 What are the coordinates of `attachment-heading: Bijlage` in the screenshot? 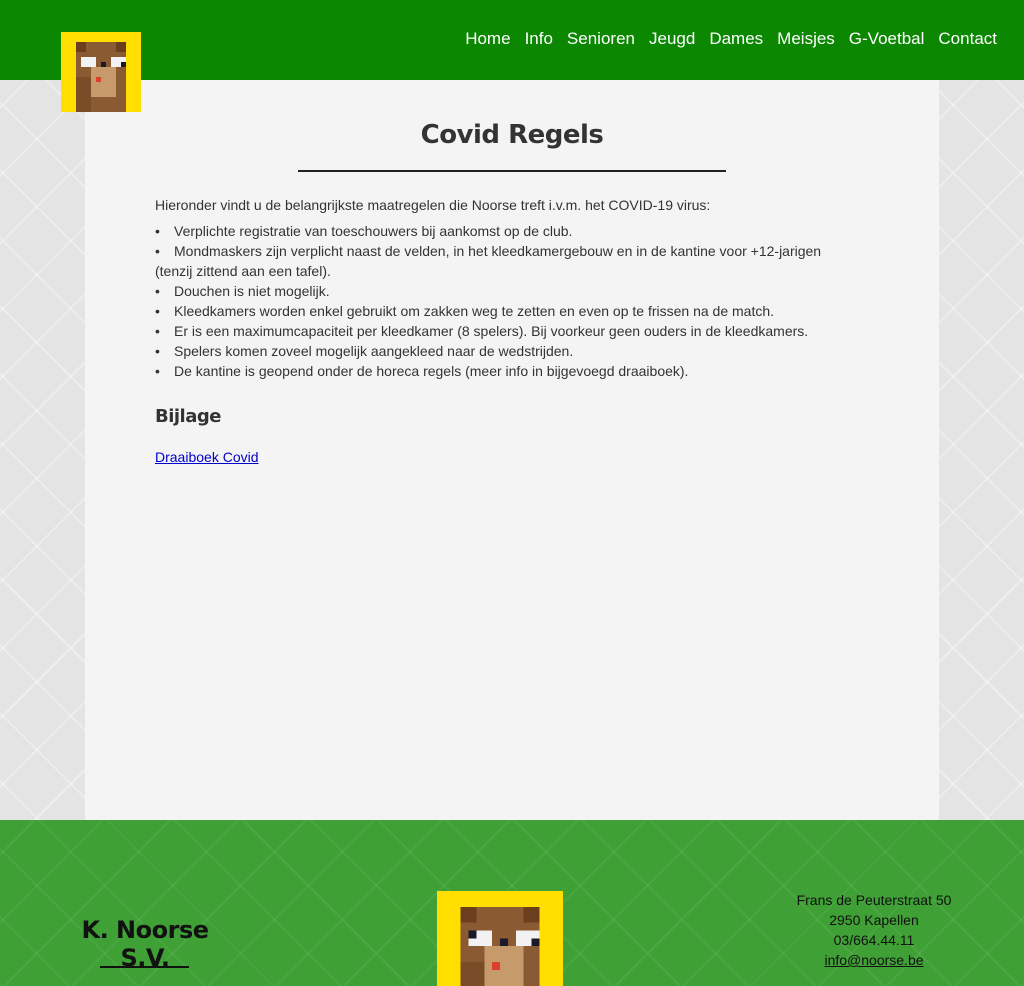 It's located at (188, 416).